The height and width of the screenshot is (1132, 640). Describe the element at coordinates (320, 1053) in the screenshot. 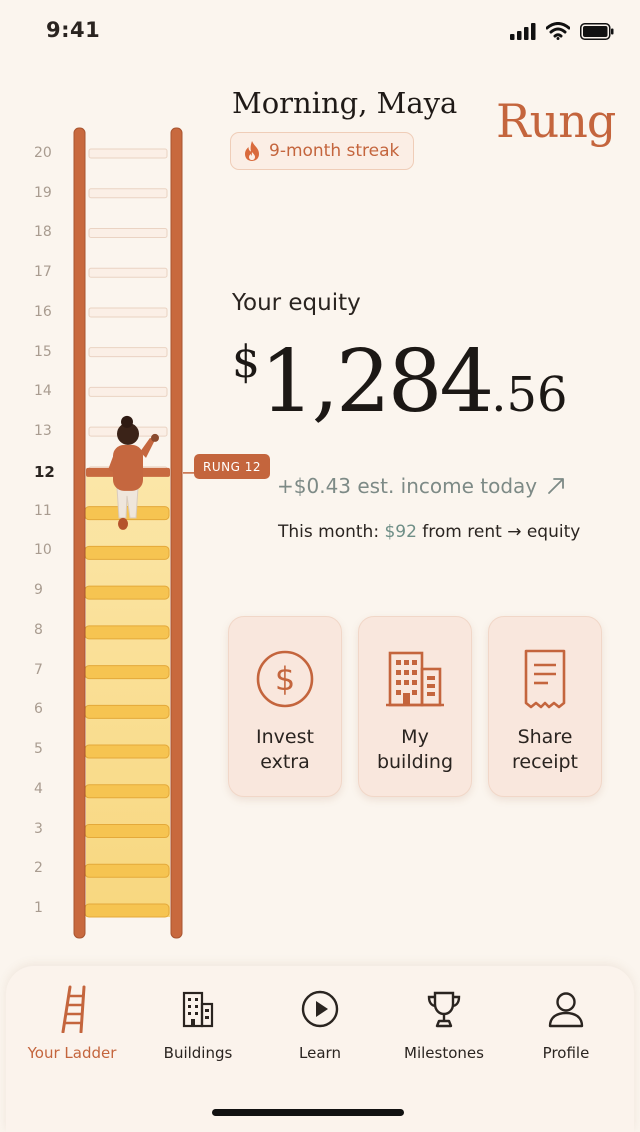

I see `tab-learn-label: Learn` at that location.